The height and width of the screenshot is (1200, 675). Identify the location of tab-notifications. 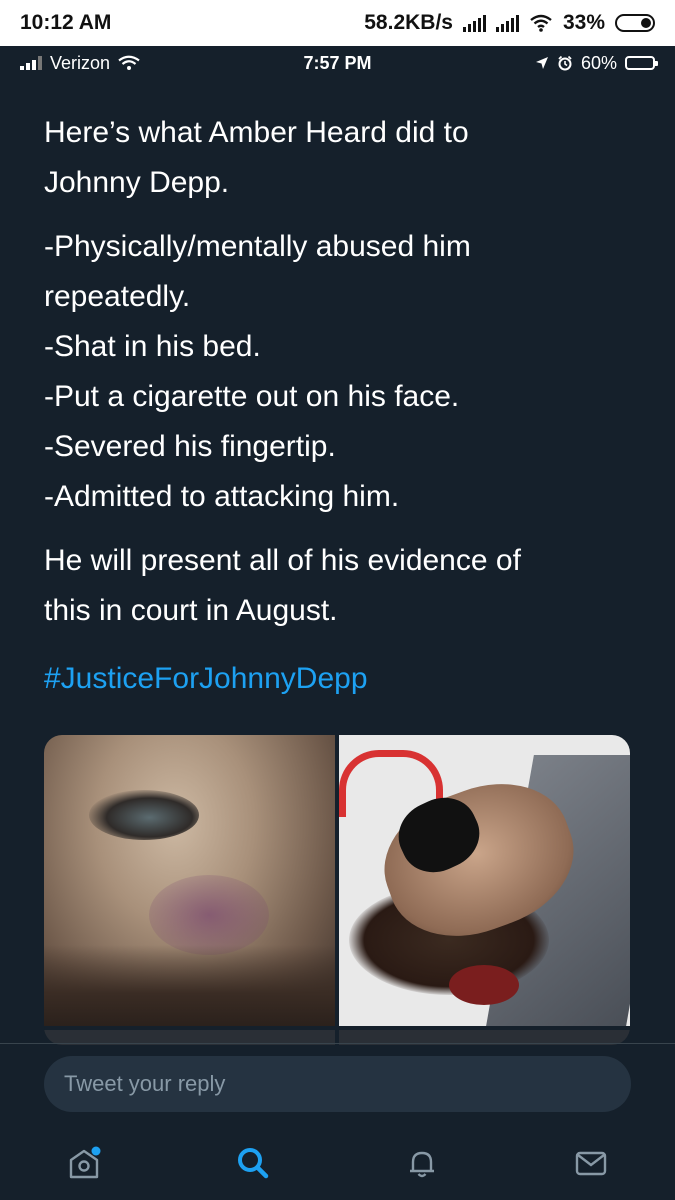
(422, 1162).